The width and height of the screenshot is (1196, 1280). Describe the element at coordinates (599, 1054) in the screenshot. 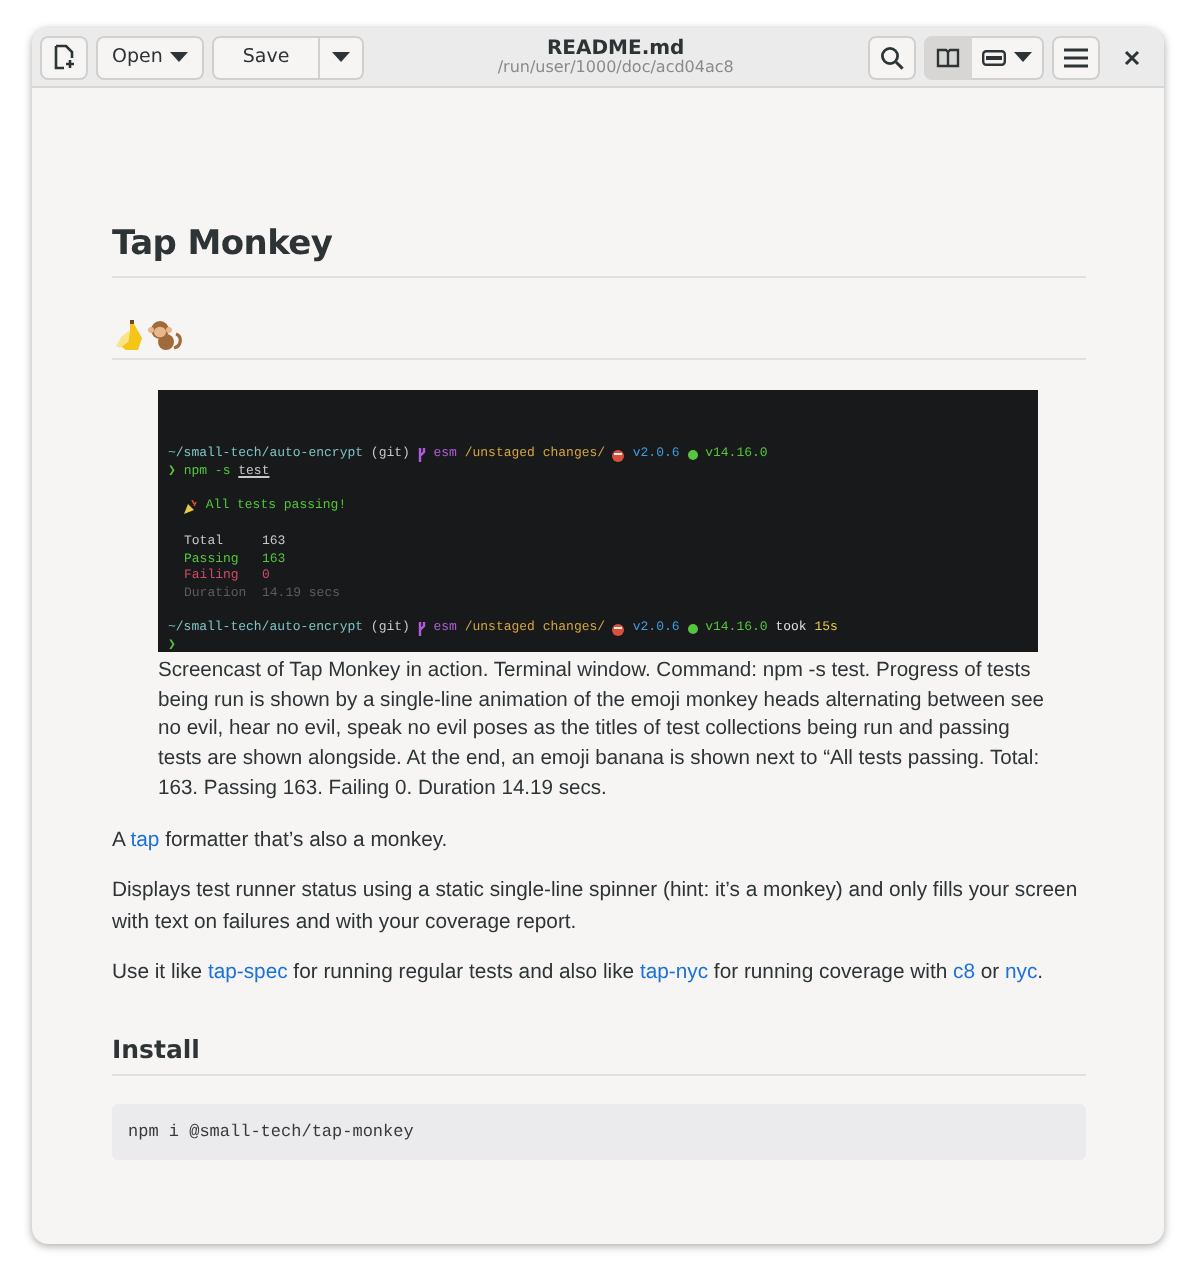

I see `section-heading: Install` at that location.